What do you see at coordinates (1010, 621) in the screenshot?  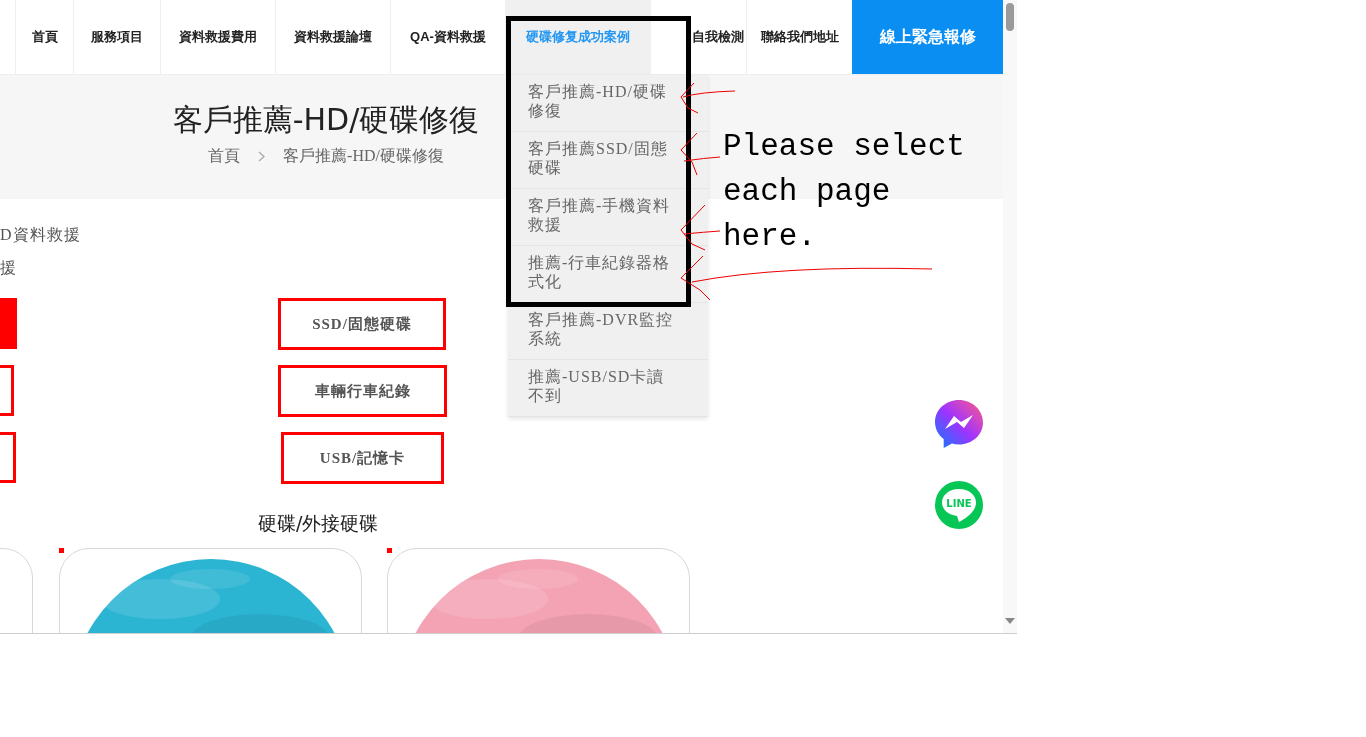 I see `scroll-down-icon` at bounding box center [1010, 621].